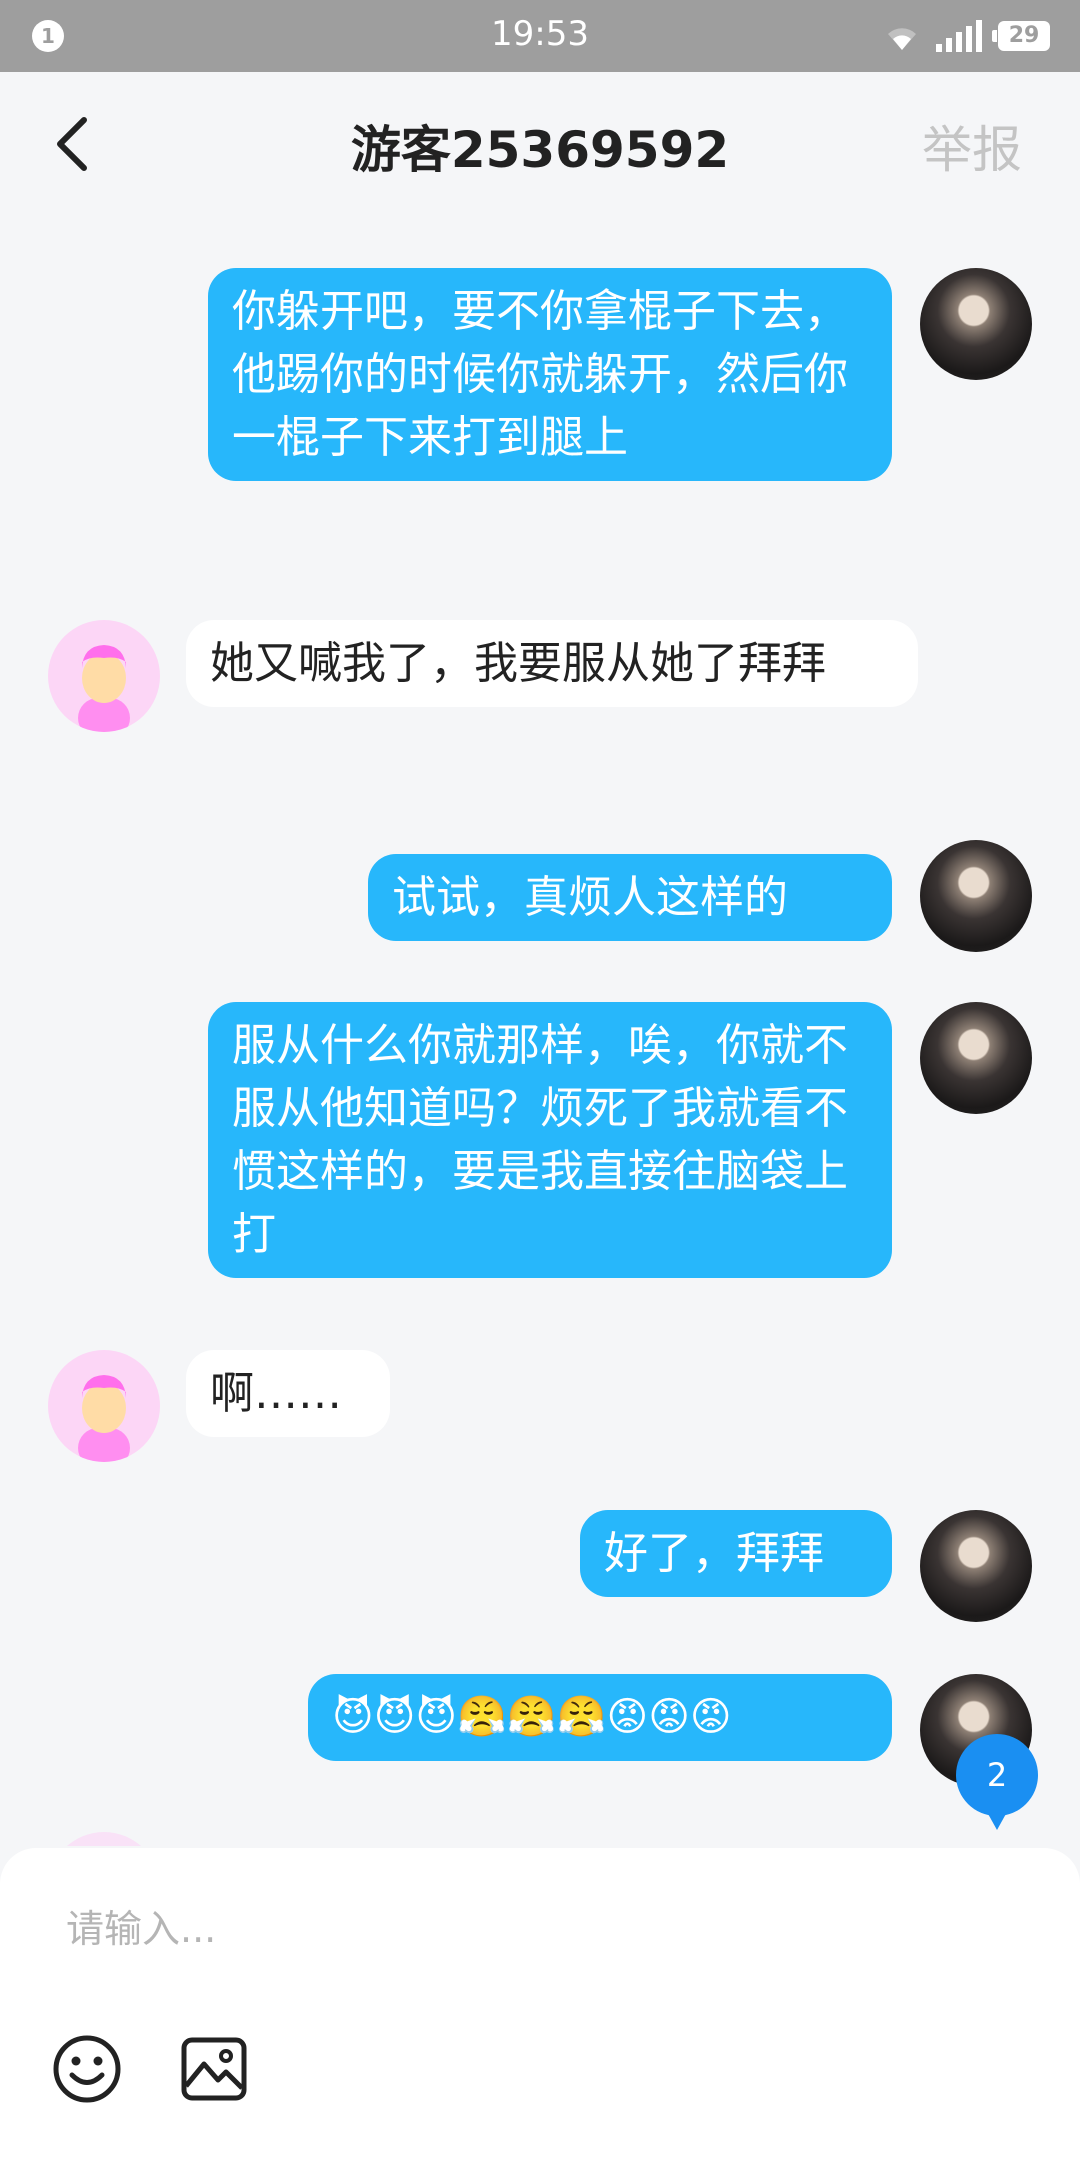  I want to click on image-button, so click(214, 2069).